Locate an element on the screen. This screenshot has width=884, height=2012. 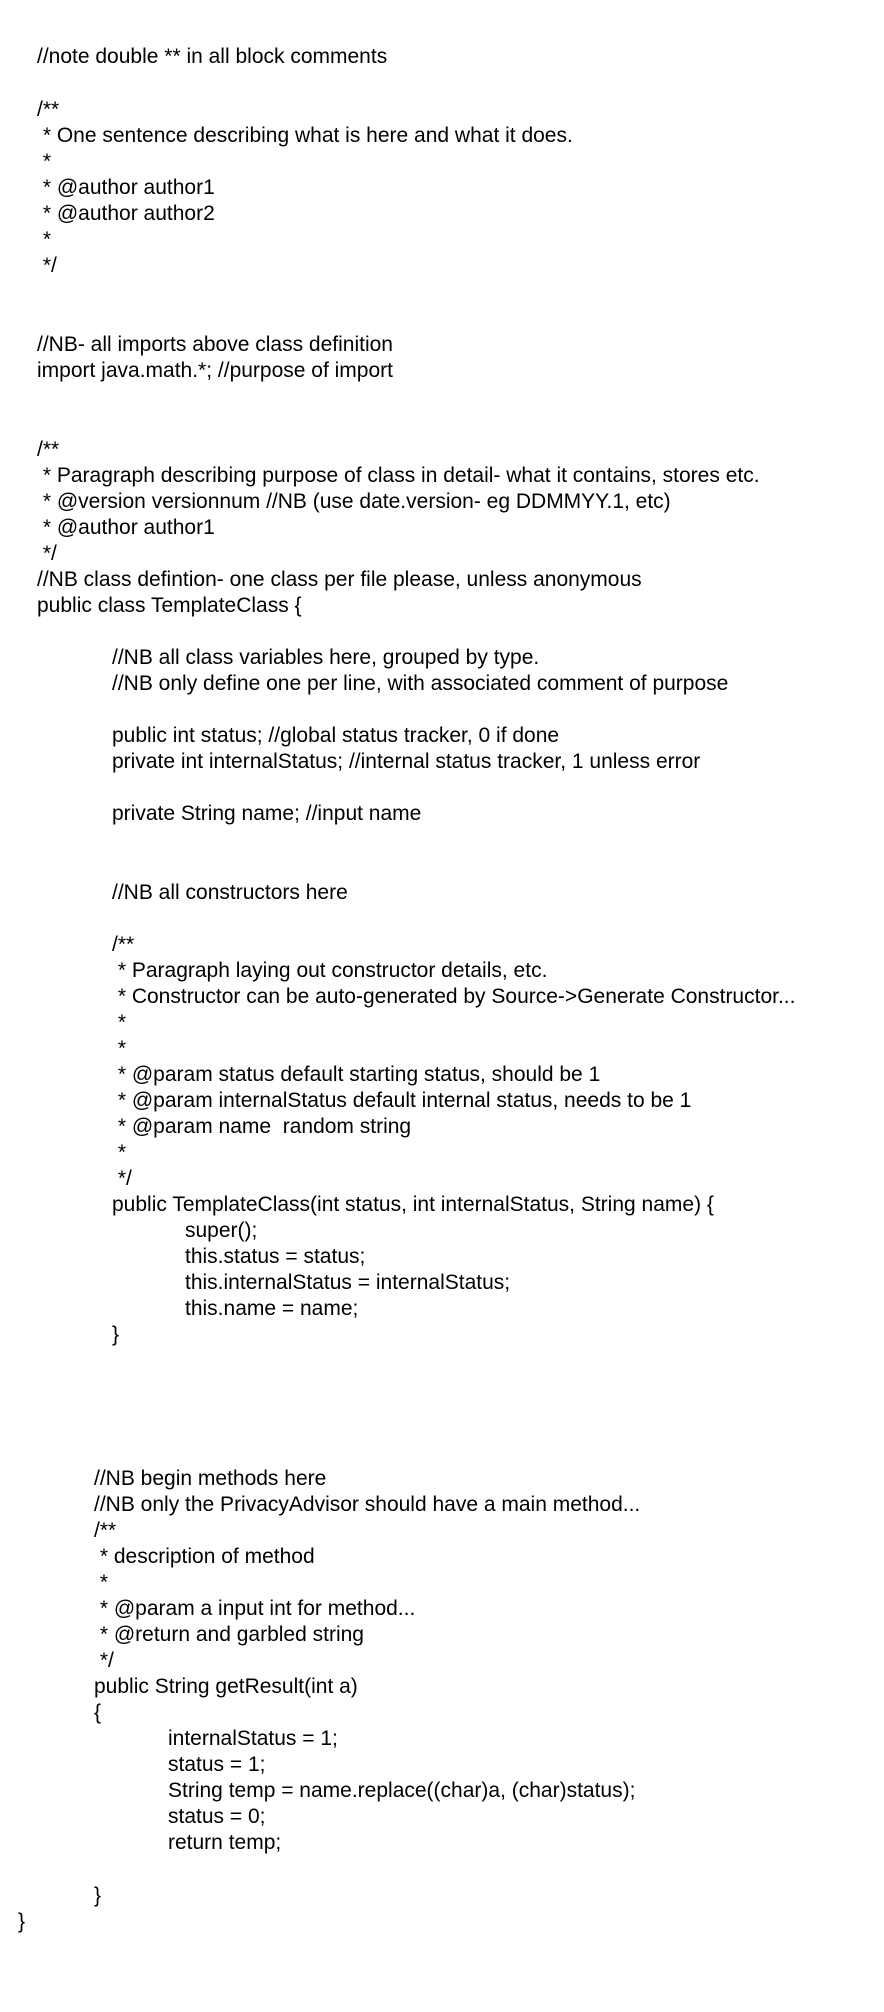
code-line: status = 1; is located at coordinates (217, 1764).